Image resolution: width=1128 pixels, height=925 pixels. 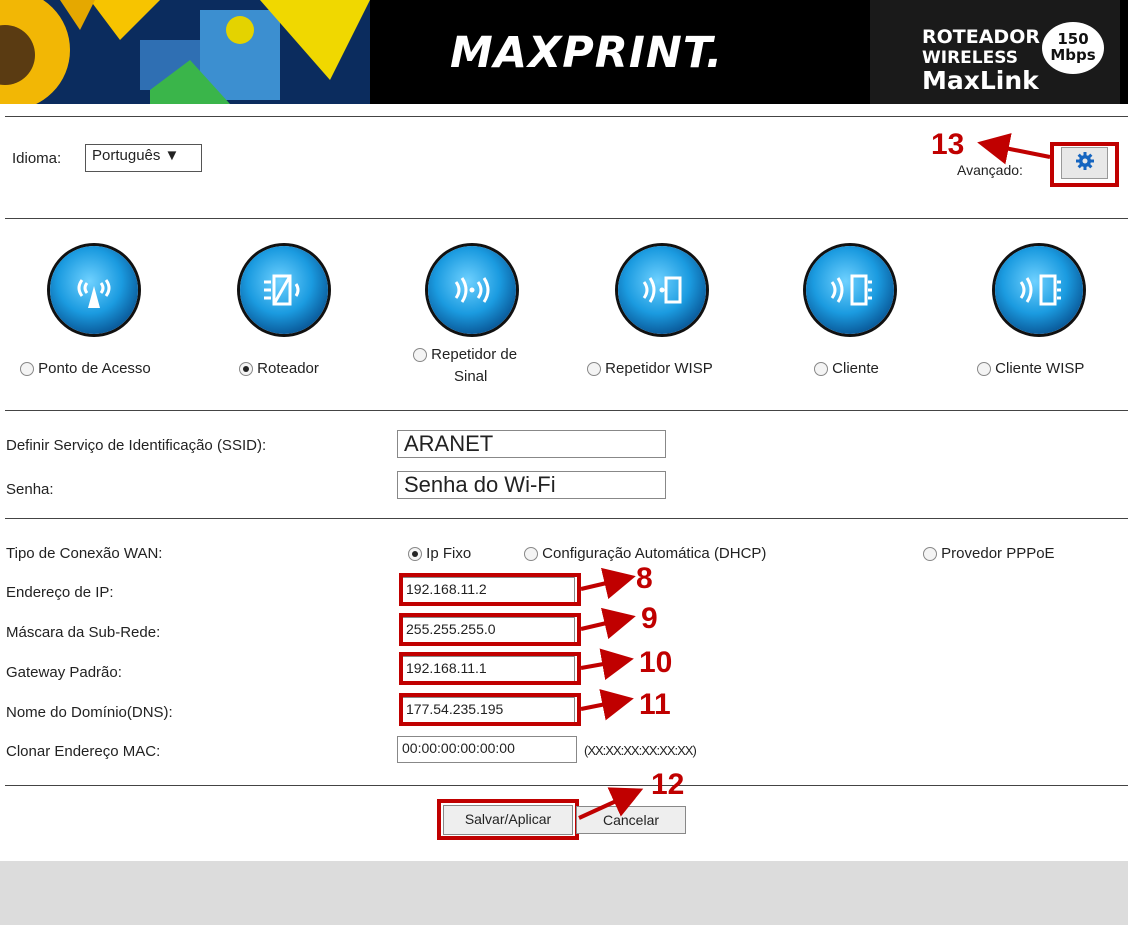 What do you see at coordinates (656, 662) in the screenshot?
I see `annotation-10: 10` at bounding box center [656, 662].